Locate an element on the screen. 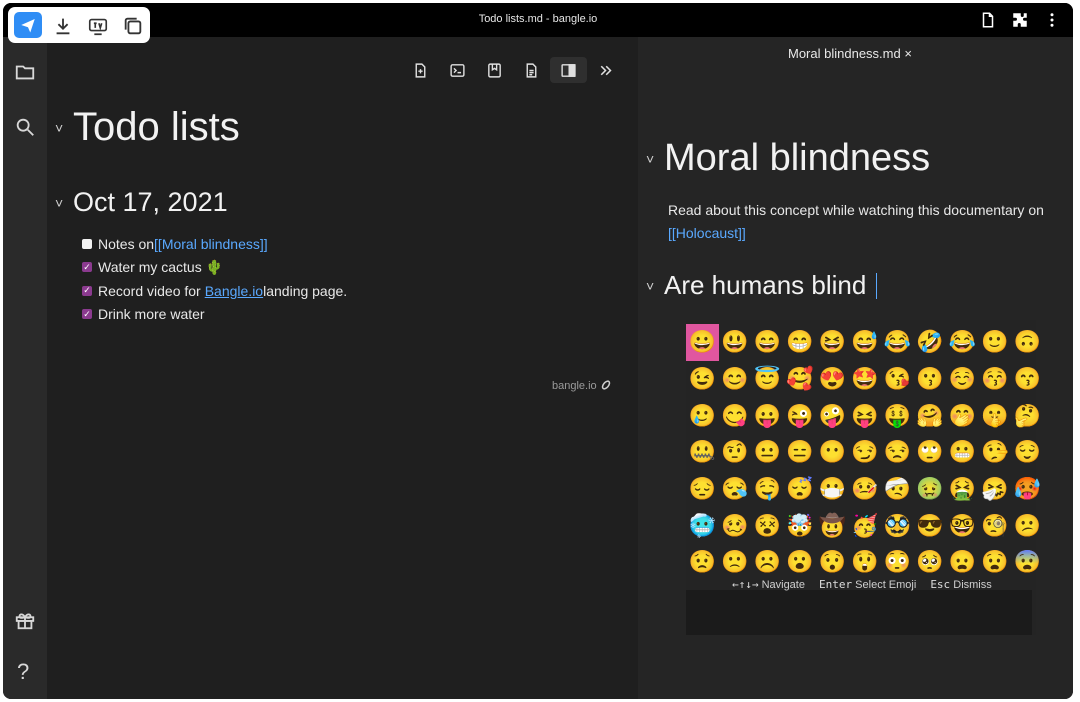 The width and height of the screenshot is (1080, 702). emoji-option: 😃 is located at coordinates (735, 342).